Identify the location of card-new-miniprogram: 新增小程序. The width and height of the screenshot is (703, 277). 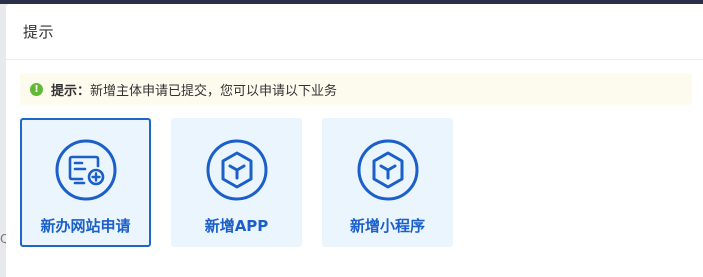
(387, 182).